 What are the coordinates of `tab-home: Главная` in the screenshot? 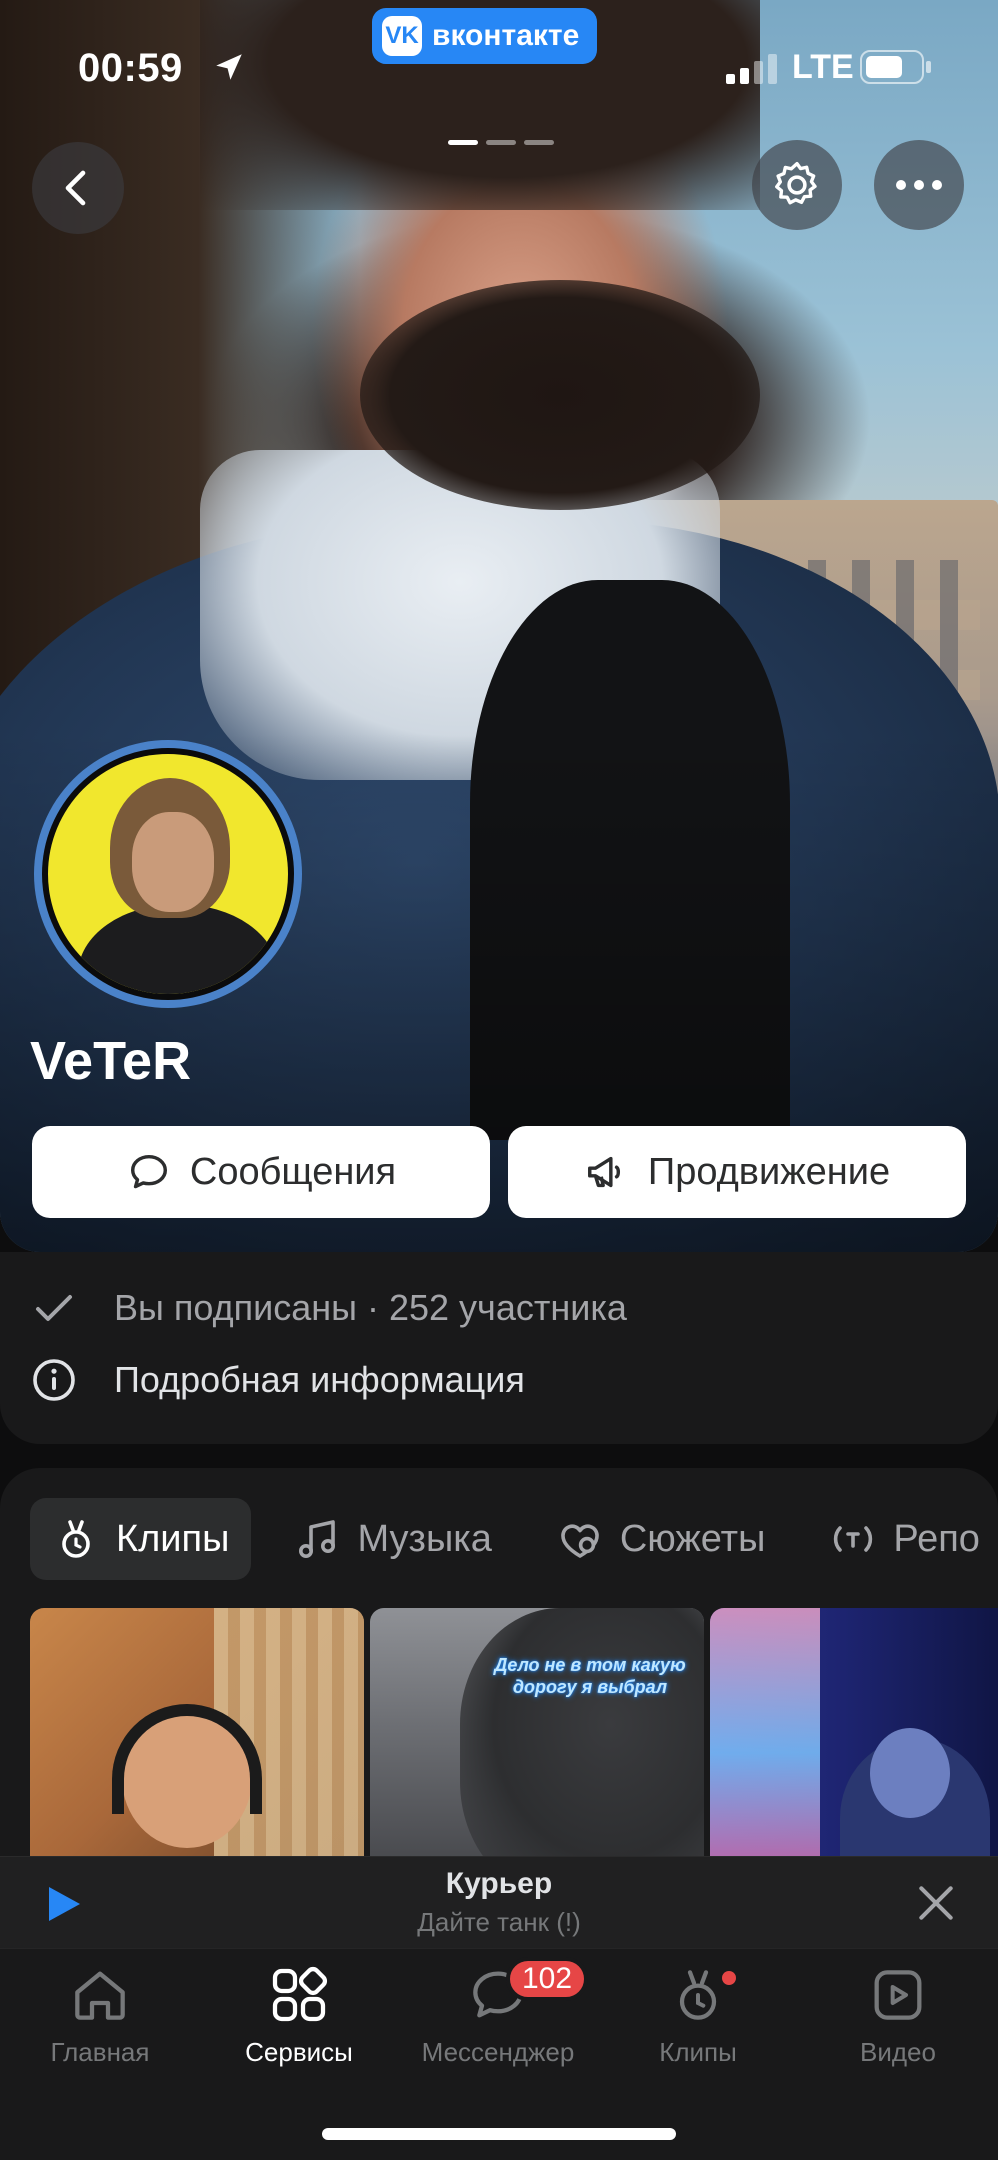 It's located at (100, 2015).